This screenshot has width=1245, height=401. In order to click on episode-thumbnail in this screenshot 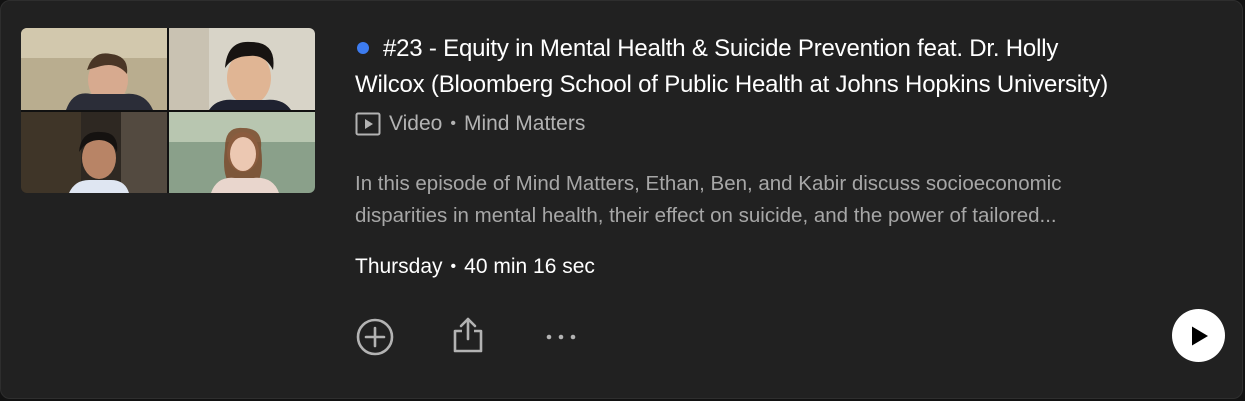, I will do `click(168, 110)`.